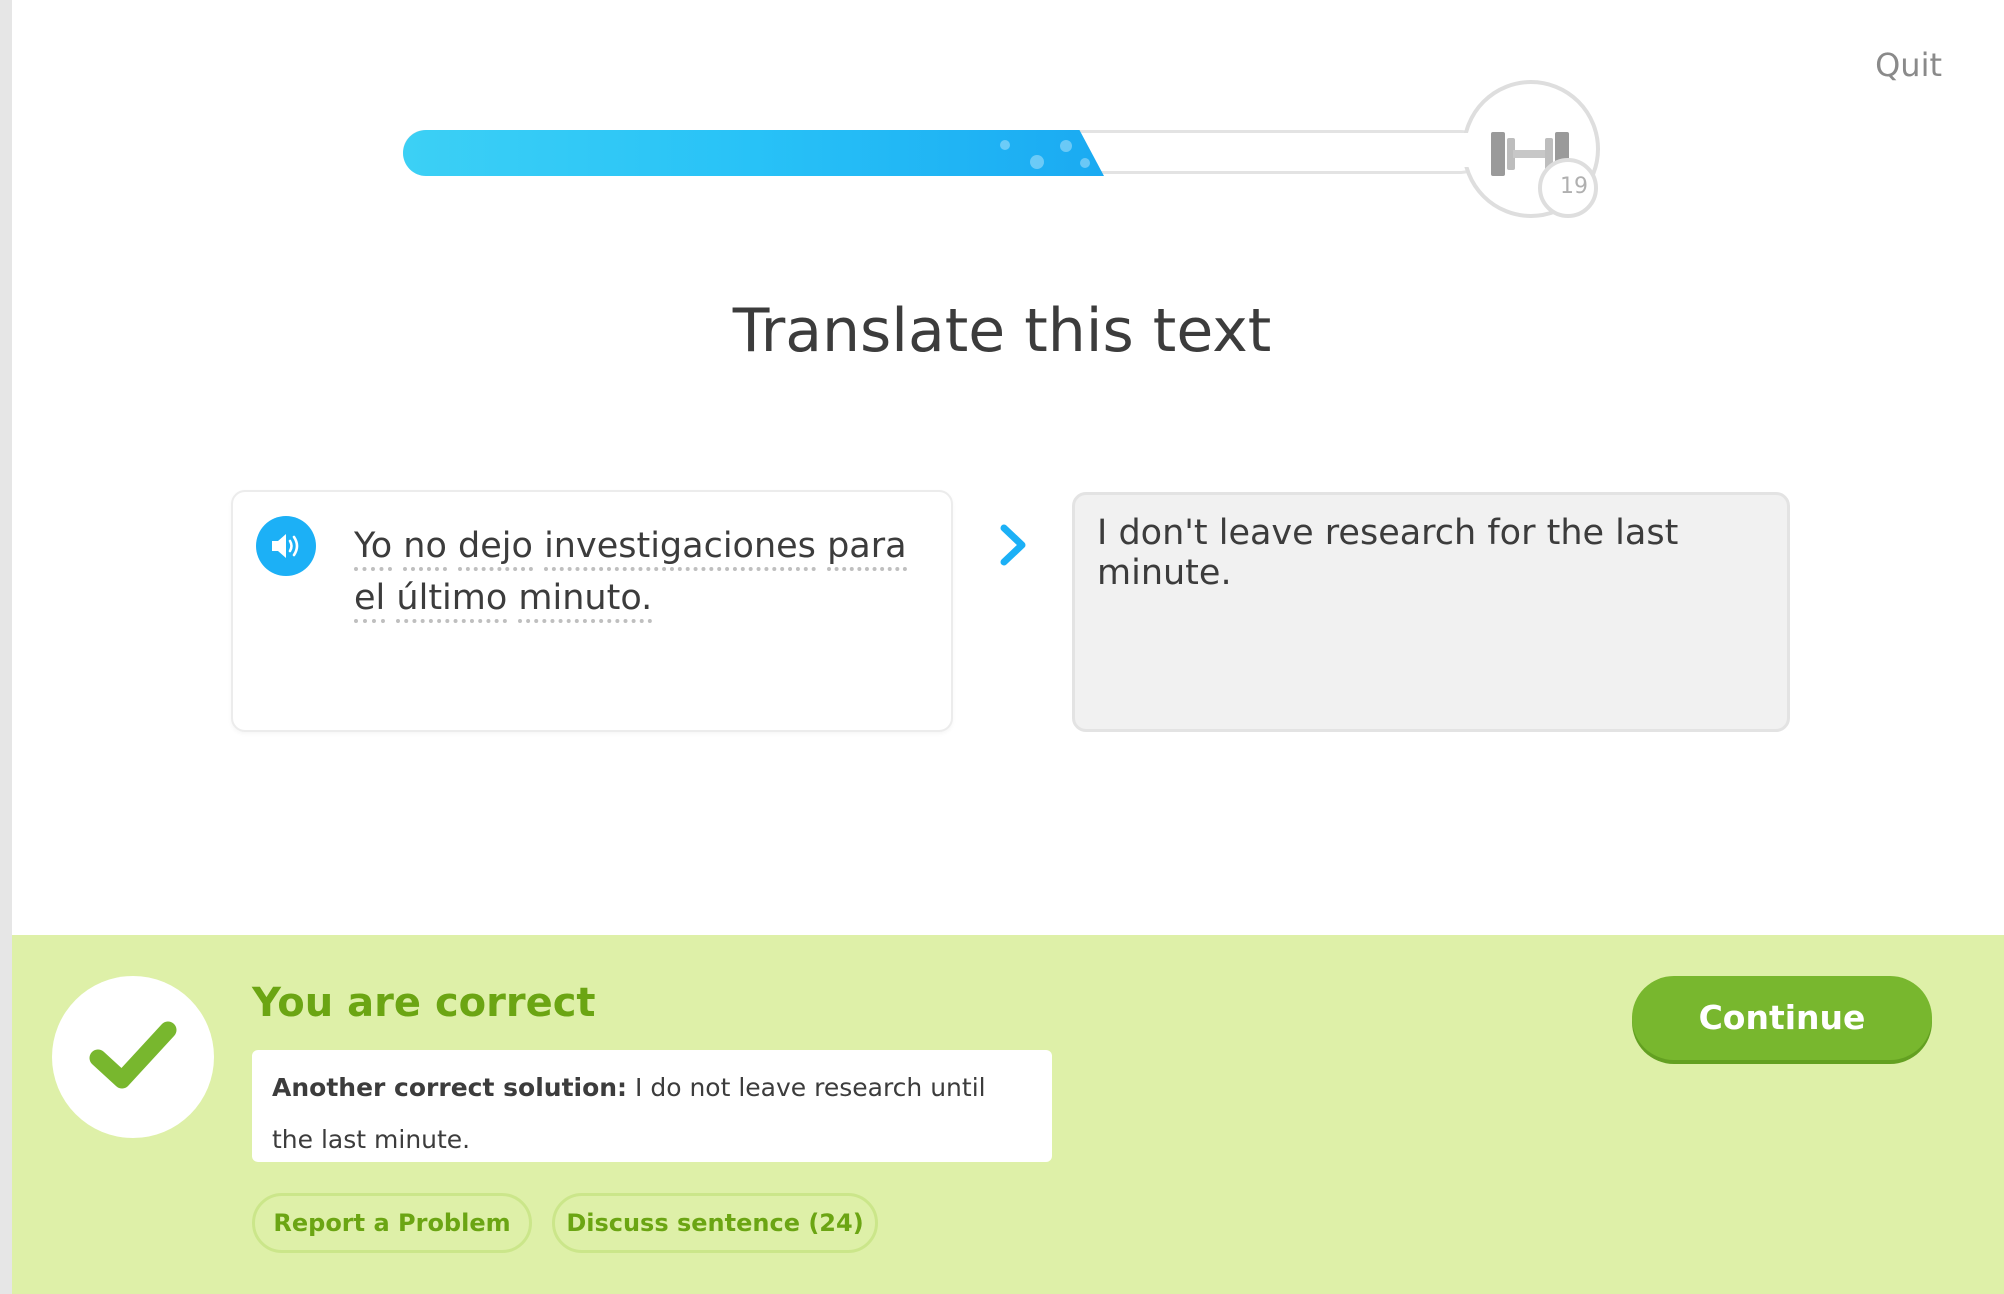  I want to click on hint-word: minuto., so click(585, 600).